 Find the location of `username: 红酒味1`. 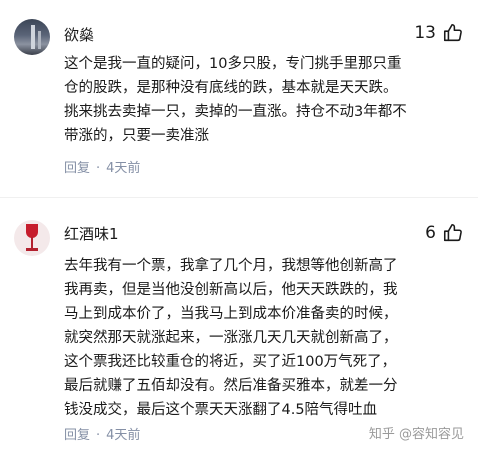

username: 红酒味1 is located at coordinates (91, 233).